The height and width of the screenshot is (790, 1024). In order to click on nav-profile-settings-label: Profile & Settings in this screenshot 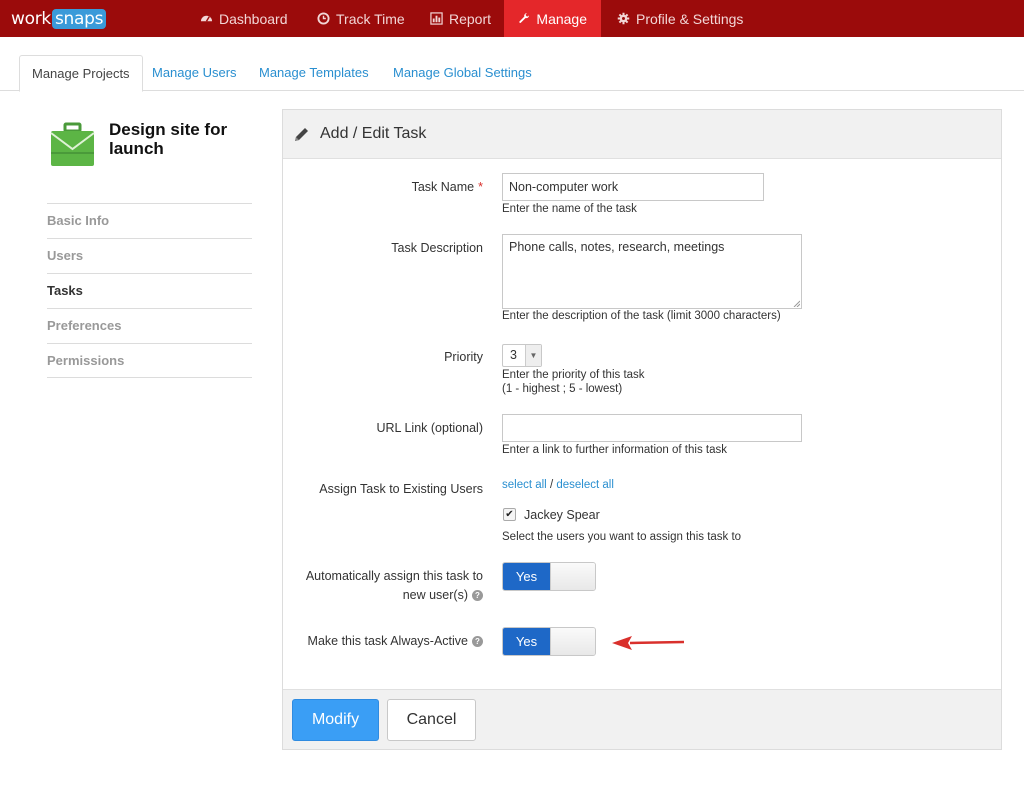, I will do `click(690, 18)`.